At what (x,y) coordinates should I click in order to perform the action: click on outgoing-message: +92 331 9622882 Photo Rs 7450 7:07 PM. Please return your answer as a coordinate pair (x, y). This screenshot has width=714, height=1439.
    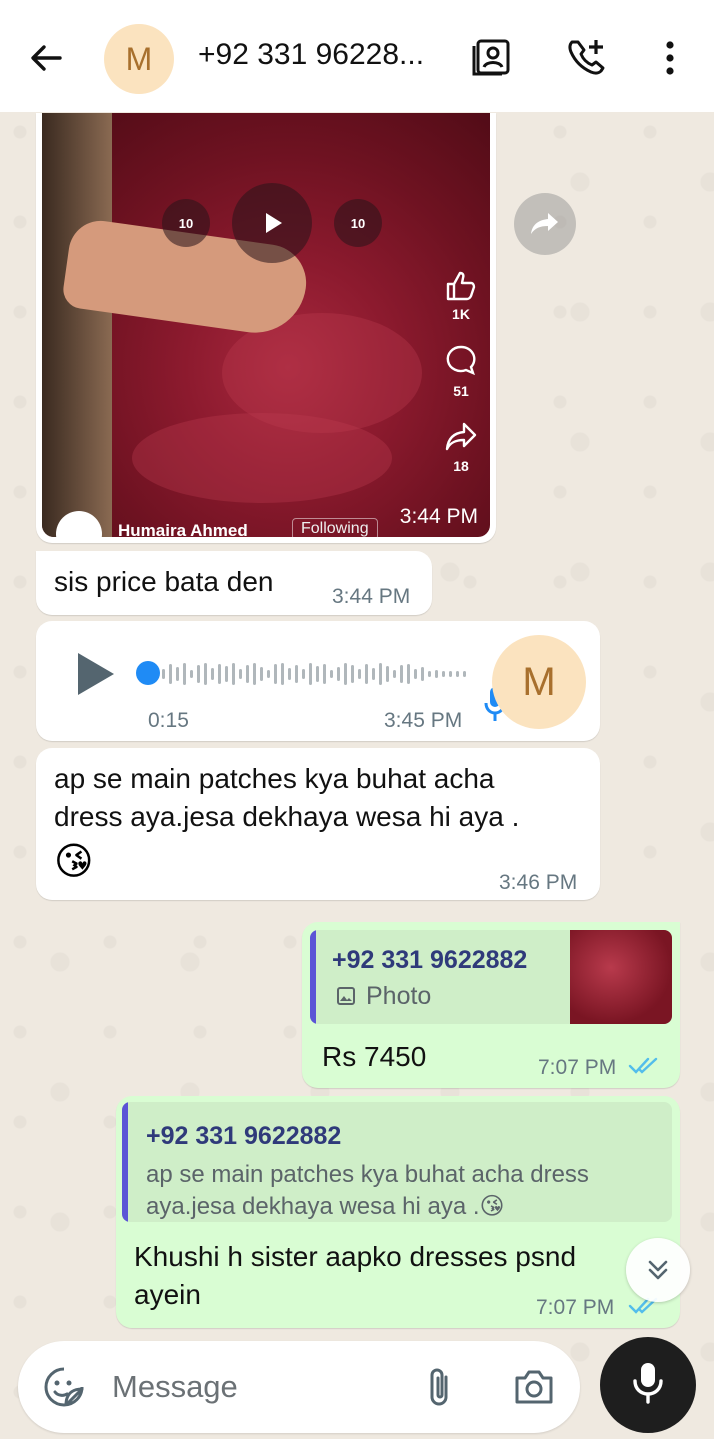
    Looking at the image, I should click on (491, 1005).